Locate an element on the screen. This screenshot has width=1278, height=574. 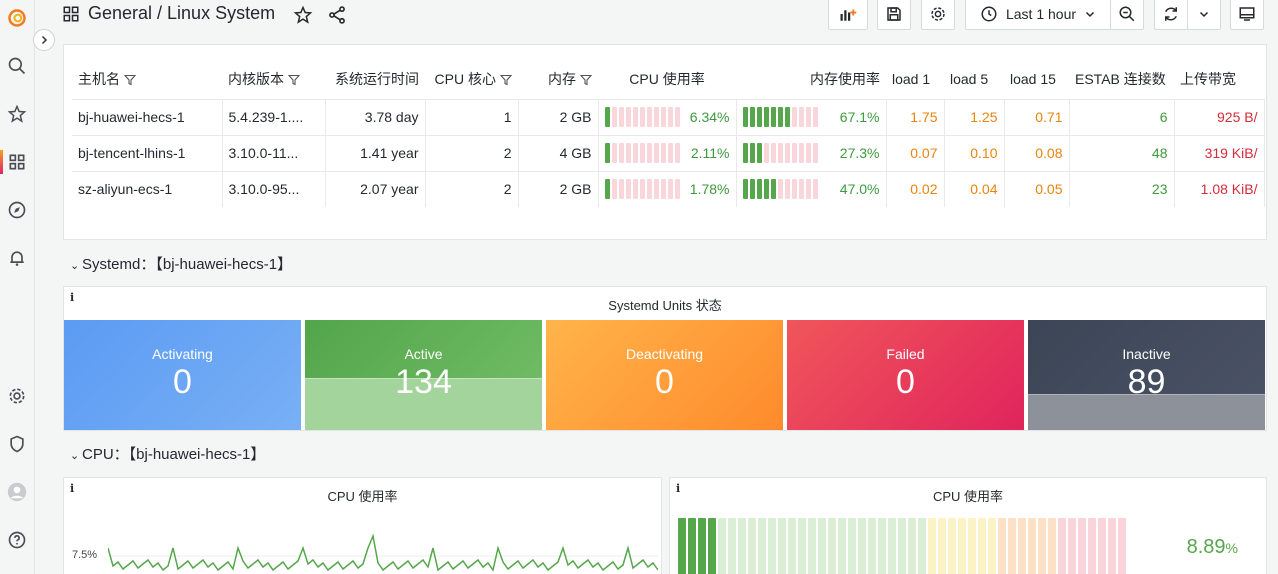
column-header-uptime: 系统运行时间 is located at coordinates (375, 79).